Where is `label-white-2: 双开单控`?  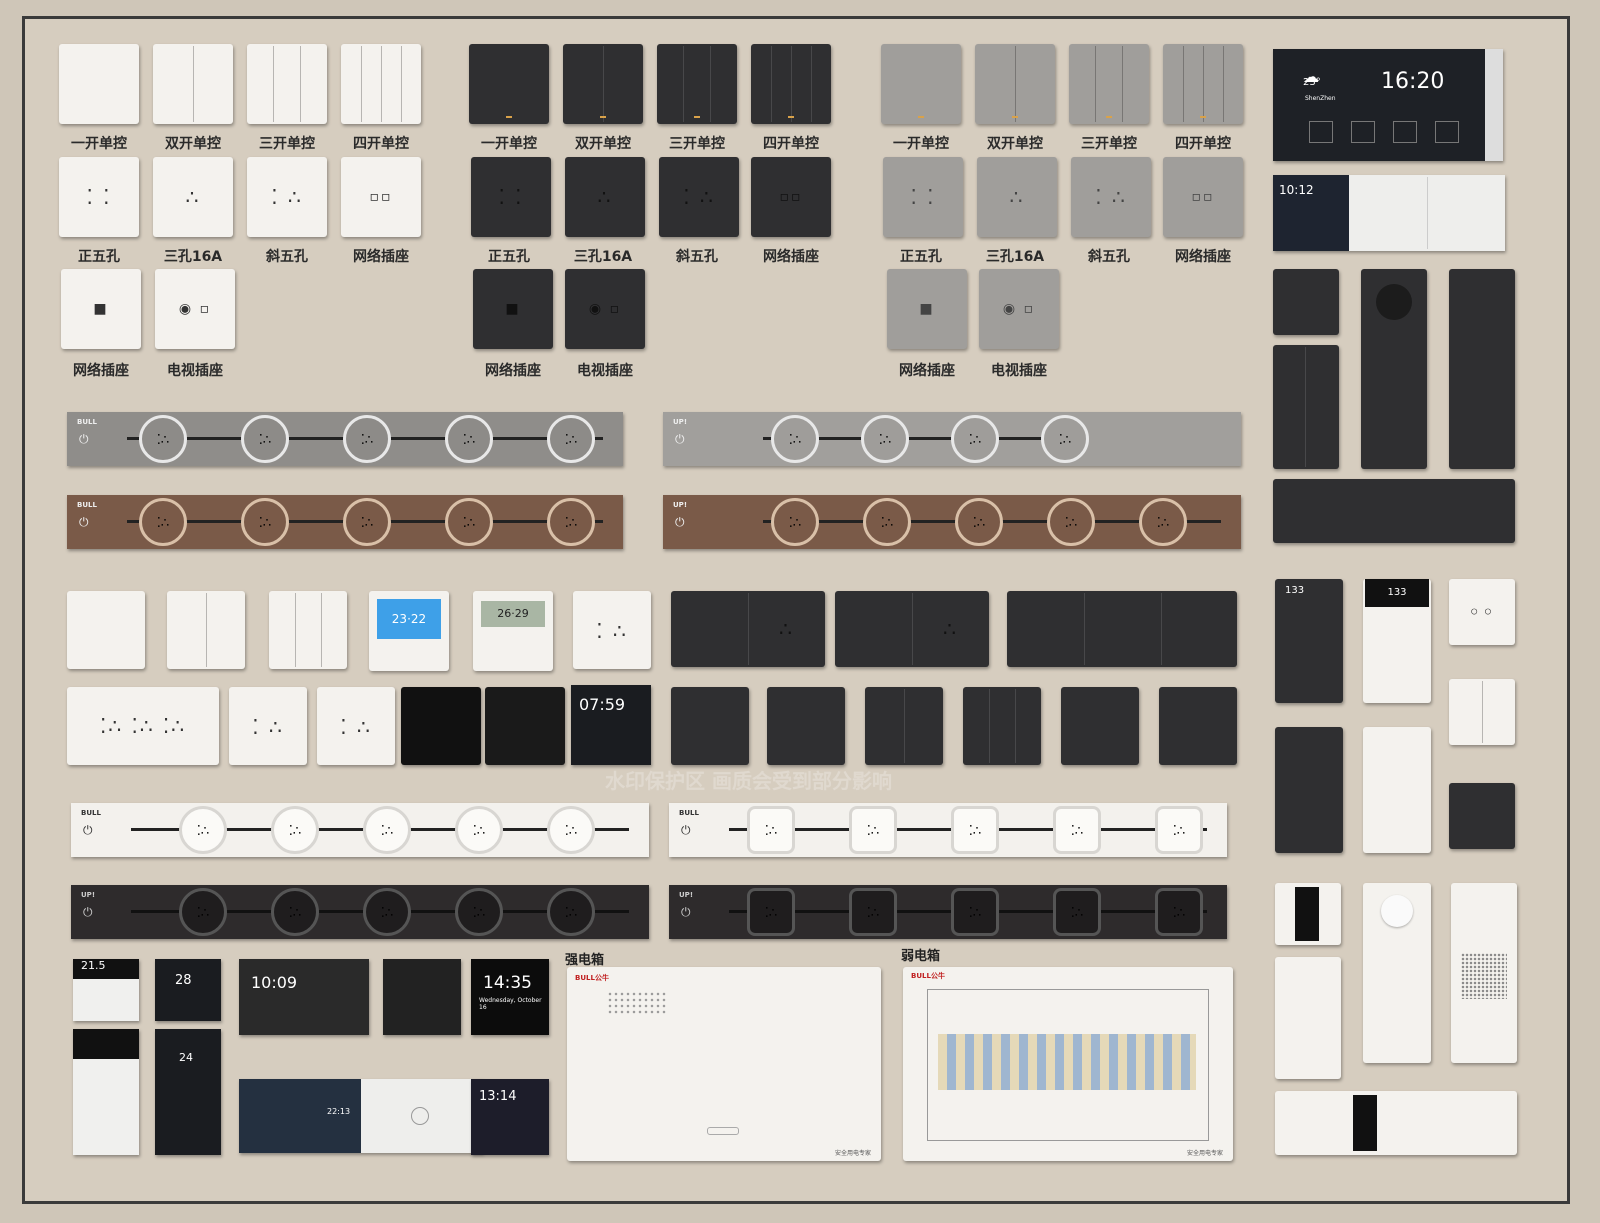 label-white-2: 双开单控 is located at coordinates (193, 144).